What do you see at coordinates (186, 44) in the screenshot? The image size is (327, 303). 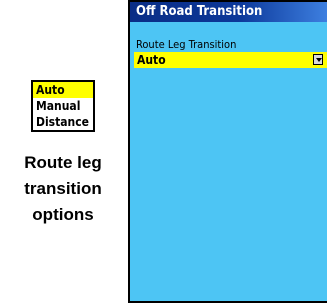 I see `route-leg-transition-label: Route Leg Transition` at bounding box center [186, 44].